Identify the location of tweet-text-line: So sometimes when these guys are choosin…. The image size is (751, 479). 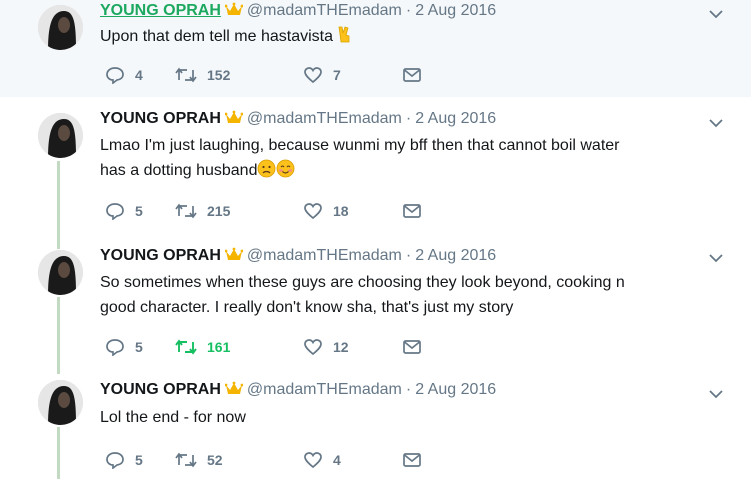
(362, 282).